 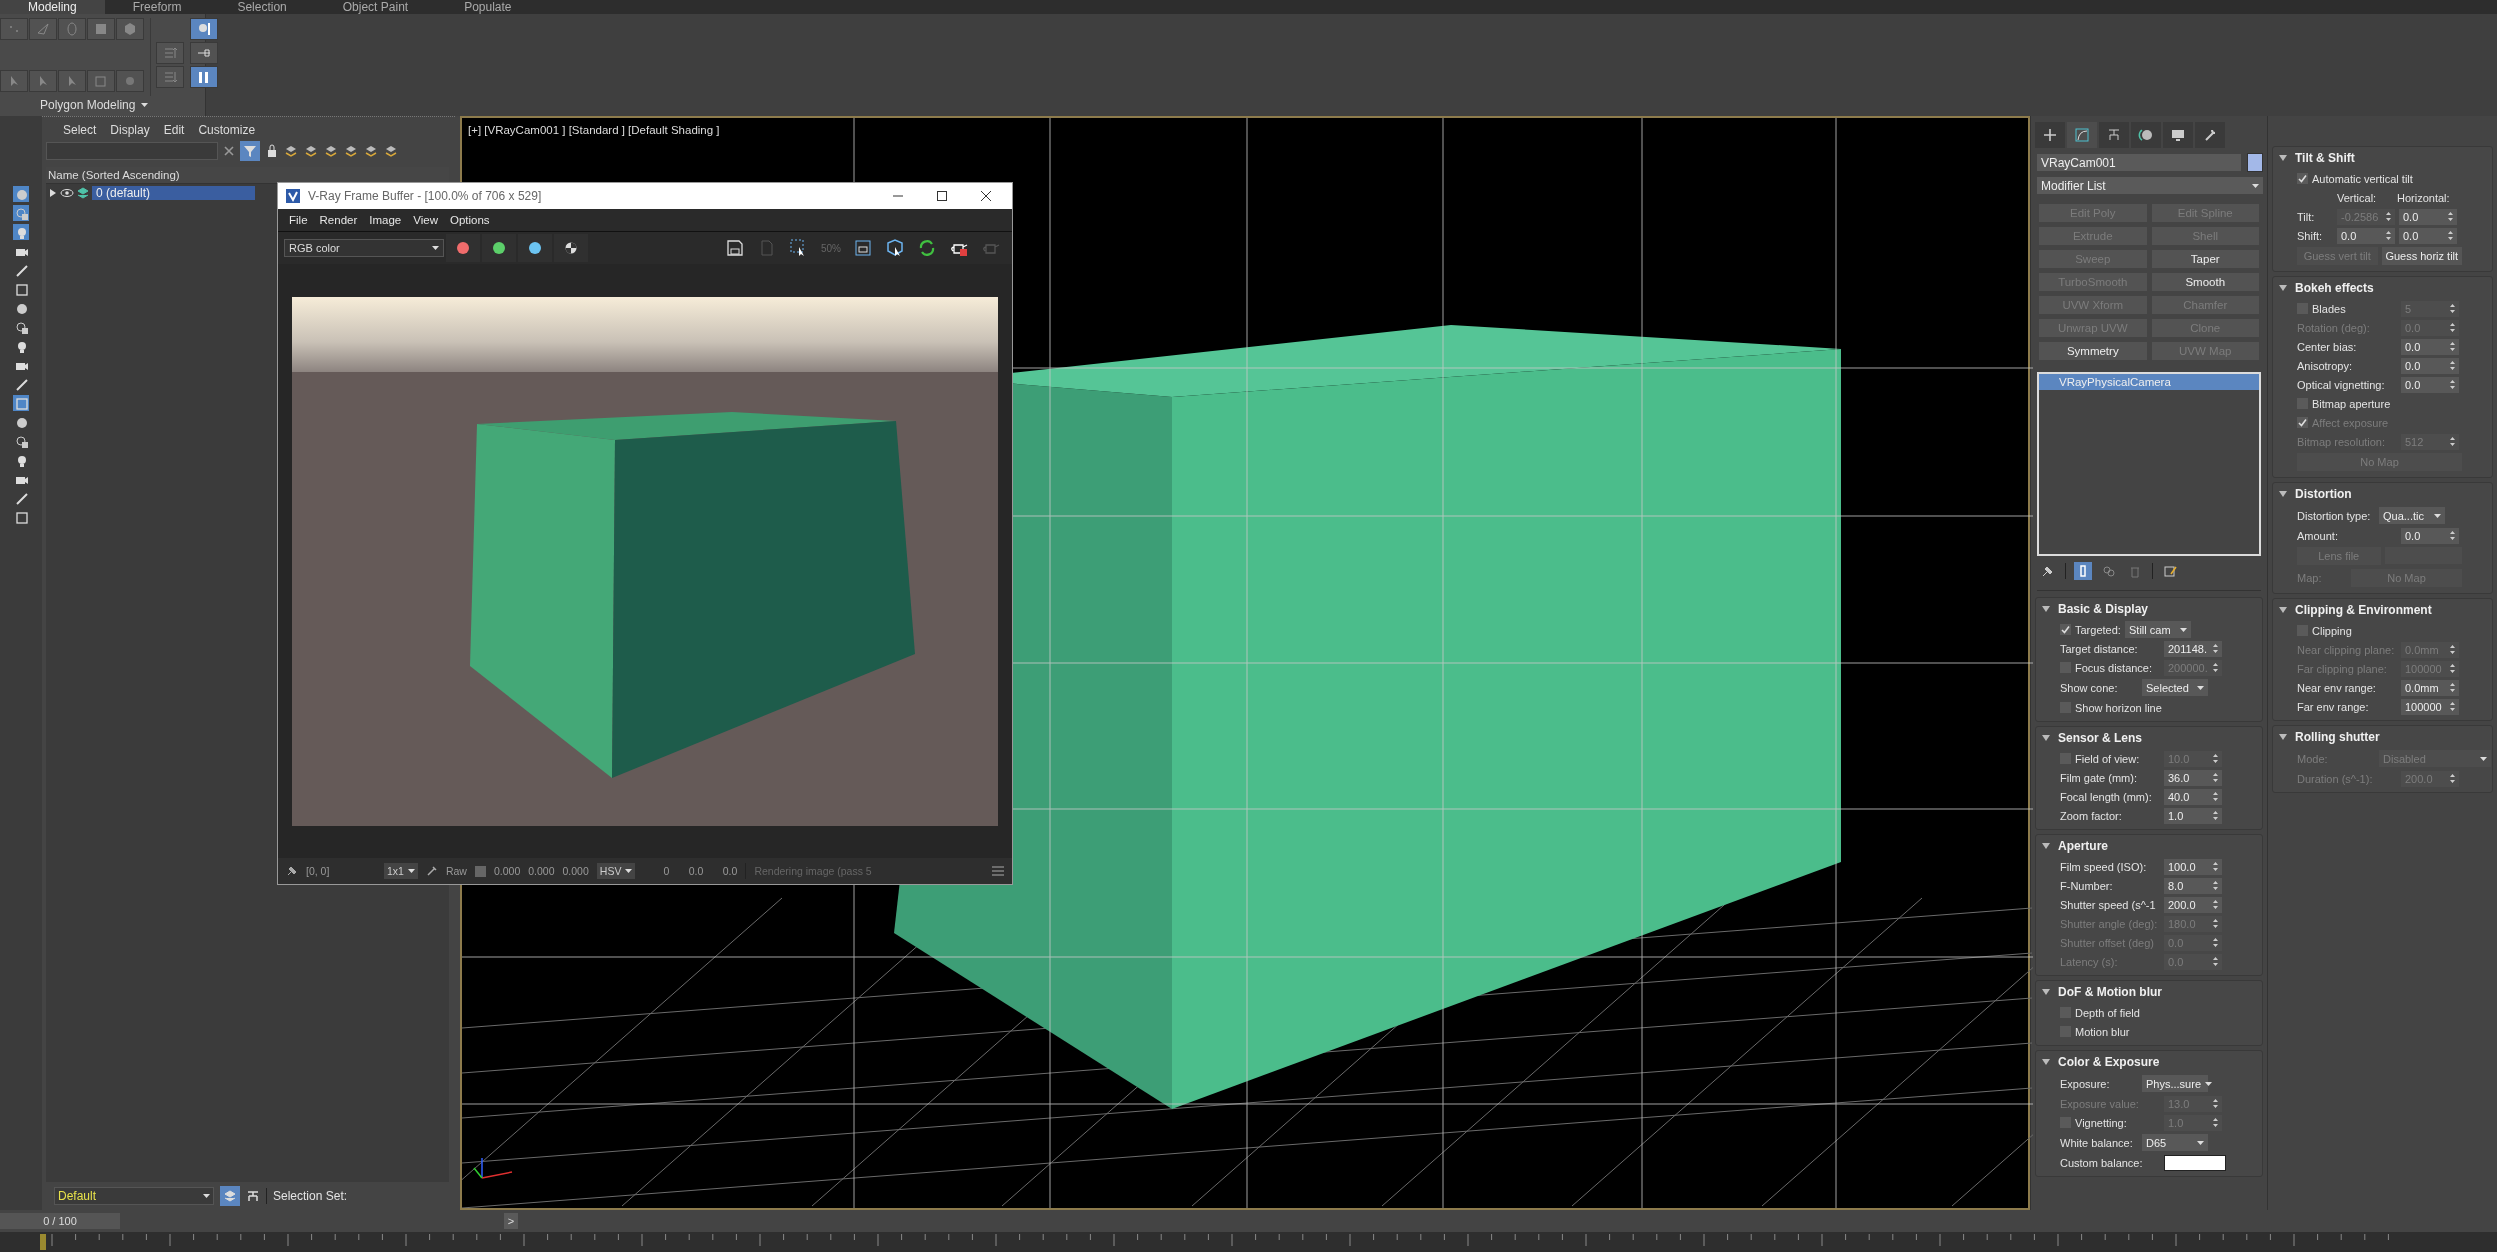 I want to click on next-frame-button: >, so click(x=511, y=1221).